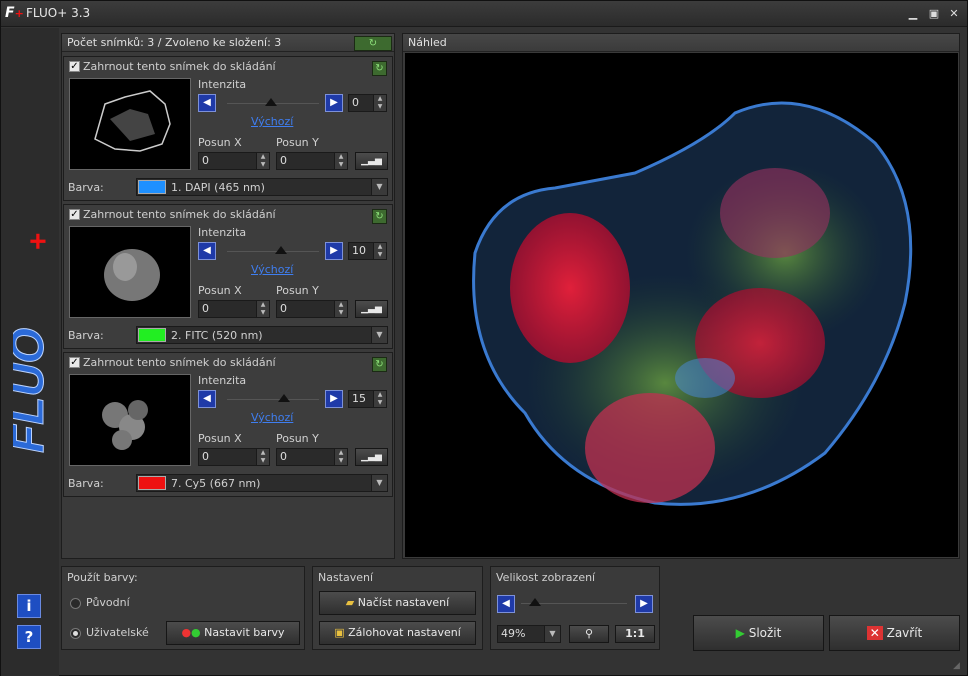 The height and width of the screenshot is (676, 968). I want to click on zoom-slider-thumb, so click(535, 602).